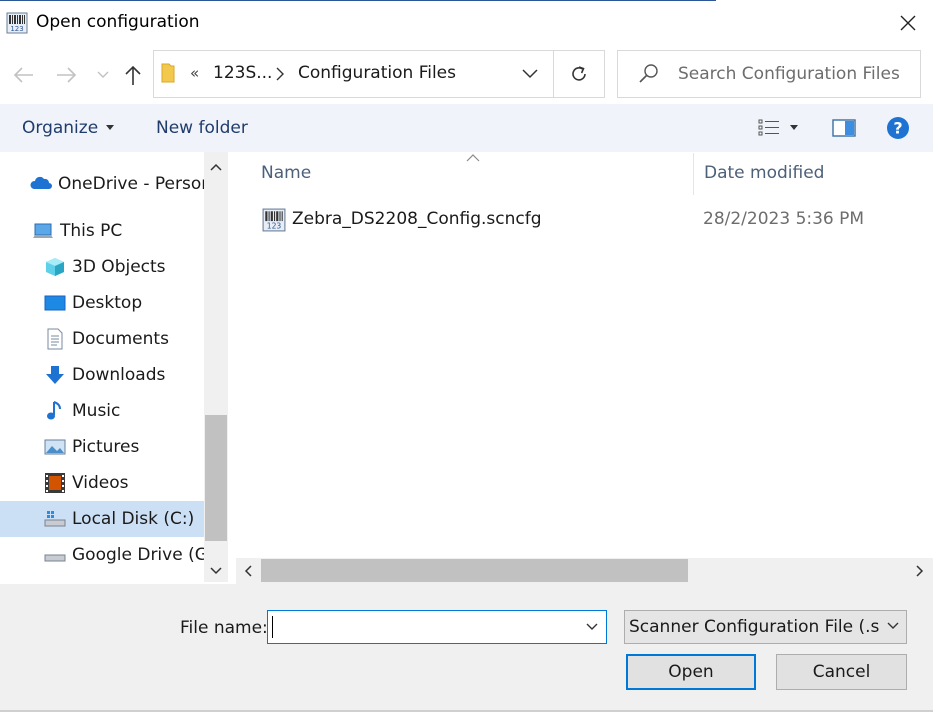  Describe the element at coordinates (473, 156) in the screenshot. I see `sort-ascending-icon` at that location.